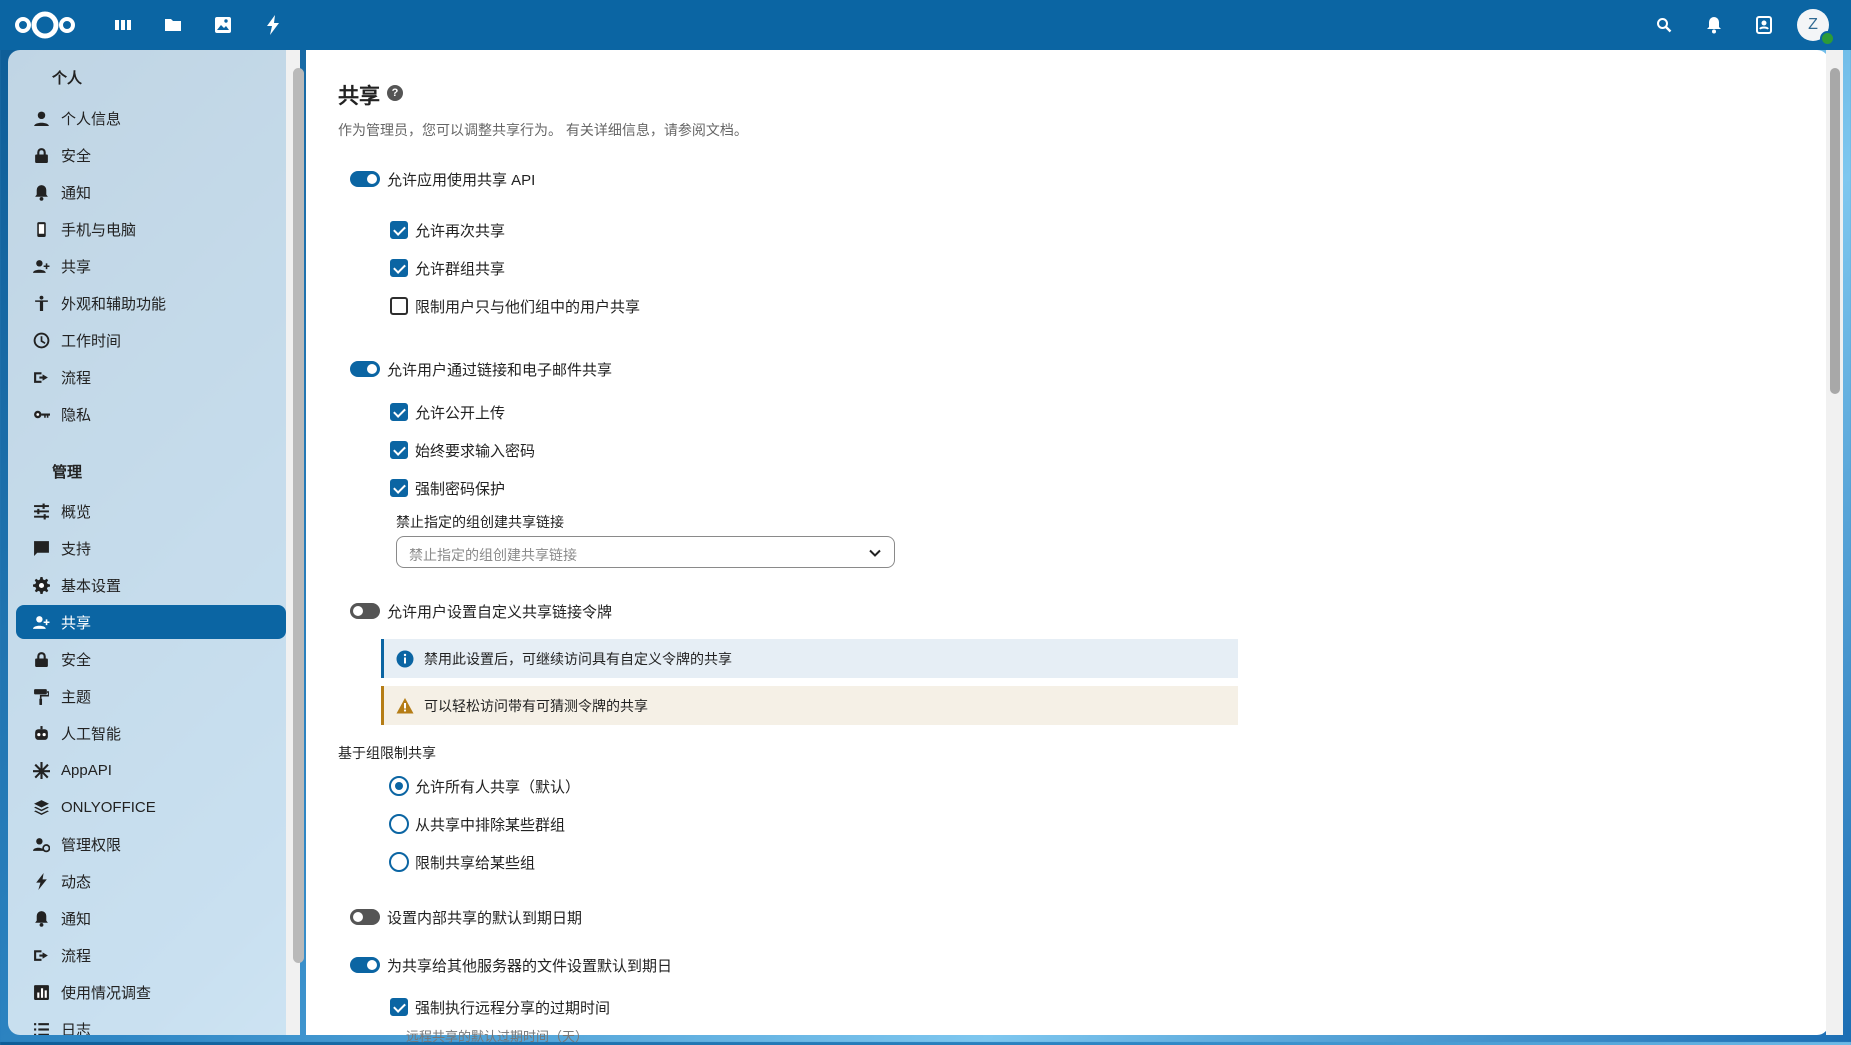 Image resolution: width=1851 pixels, height=1045 pixels. I want to click on sidebar-item-label: 日志, so click(76, 1028).